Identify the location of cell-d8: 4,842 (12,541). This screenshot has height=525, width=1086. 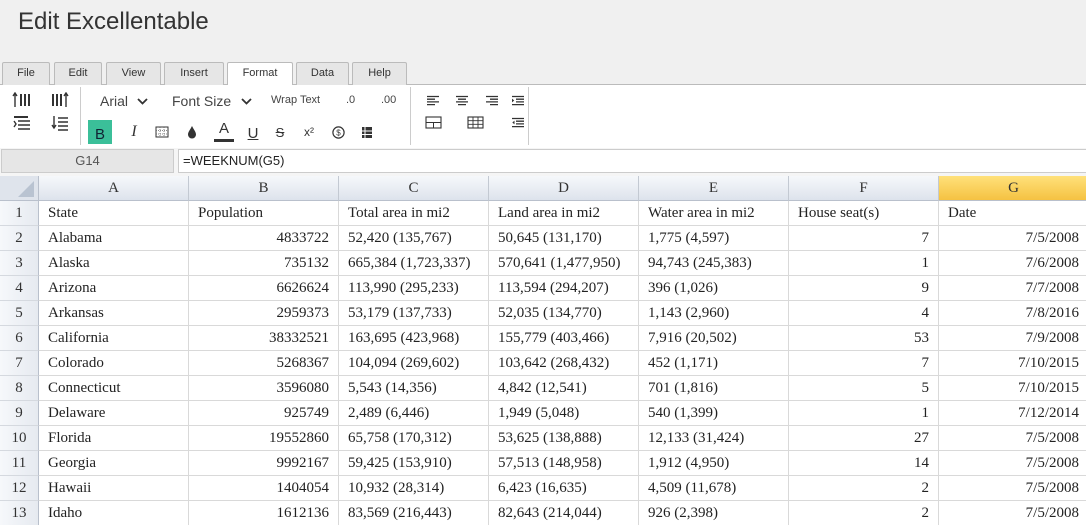
(564, 388).